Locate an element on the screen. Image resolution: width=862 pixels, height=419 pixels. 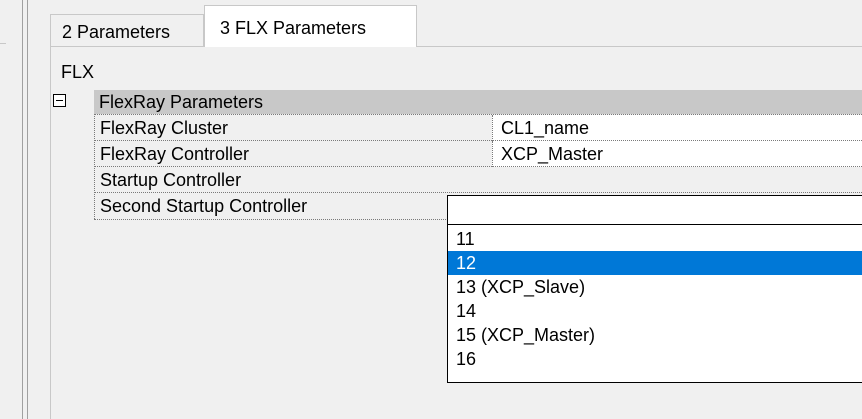
left-frame-tick is located at coordinates (3, 43).